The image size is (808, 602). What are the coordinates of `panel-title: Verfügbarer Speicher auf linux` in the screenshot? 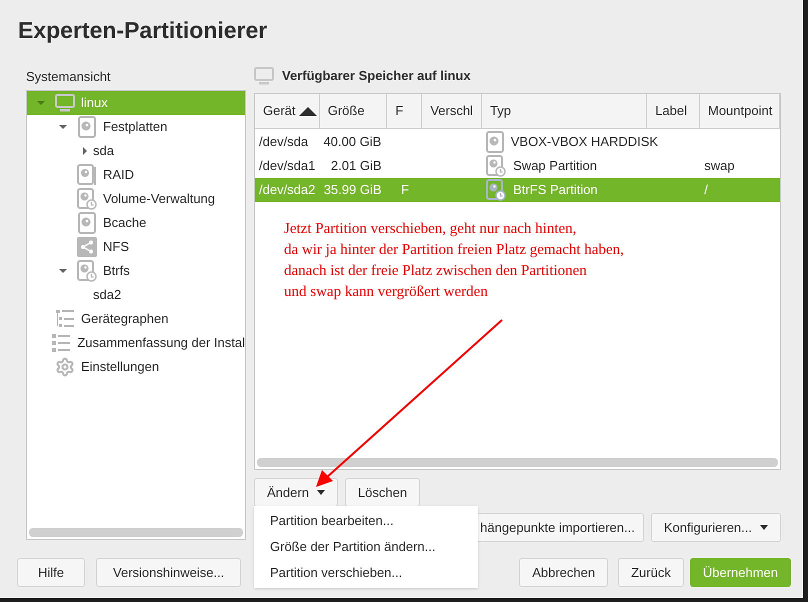 It's located at (376, 76).